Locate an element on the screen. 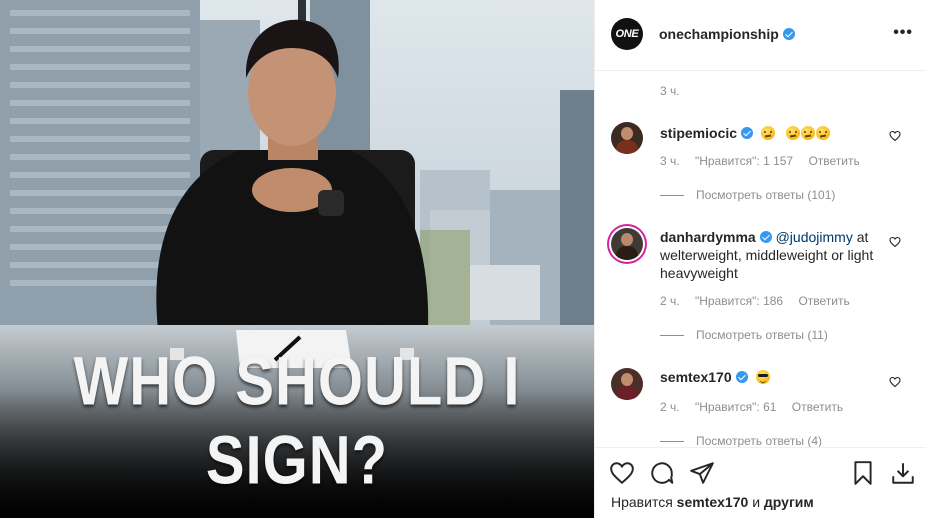 Image resolution: width=926 pixels, height=518 pixels. view-replies-button: Посмотреть ответы (11) is located at coordinates (744, 335).